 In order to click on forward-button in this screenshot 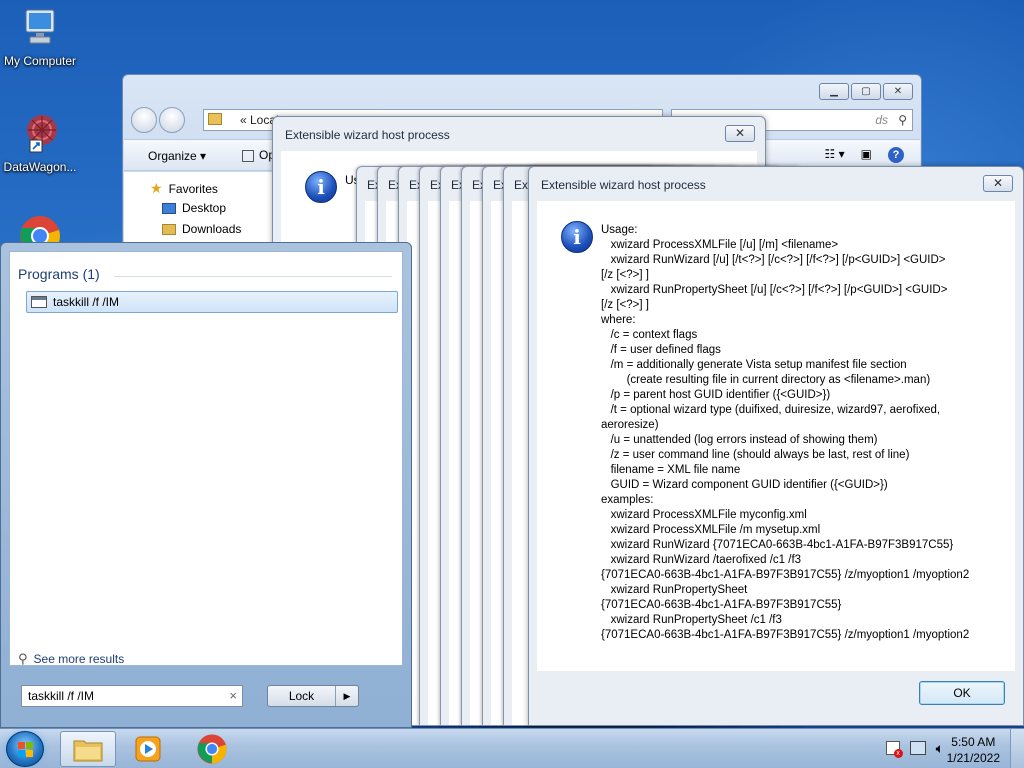, I will do `click(172, 120)`.